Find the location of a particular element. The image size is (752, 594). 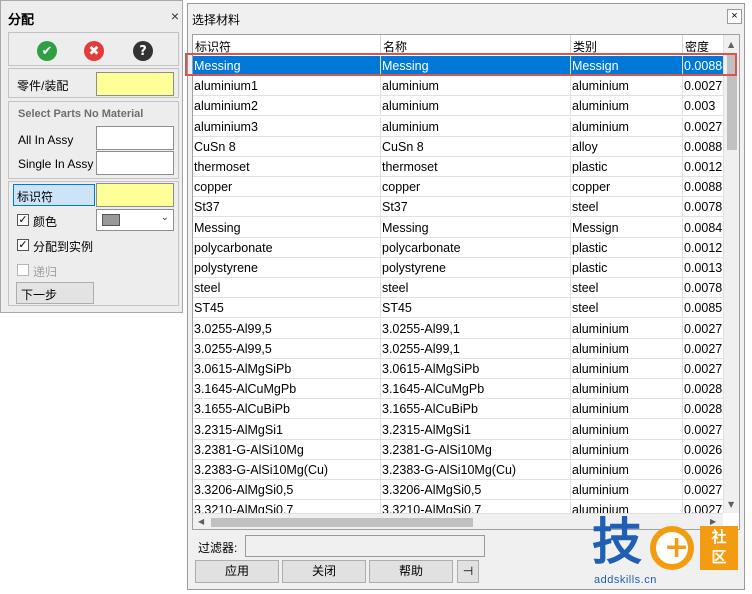

recursive-checkbox is located at coordinates (23, 270).